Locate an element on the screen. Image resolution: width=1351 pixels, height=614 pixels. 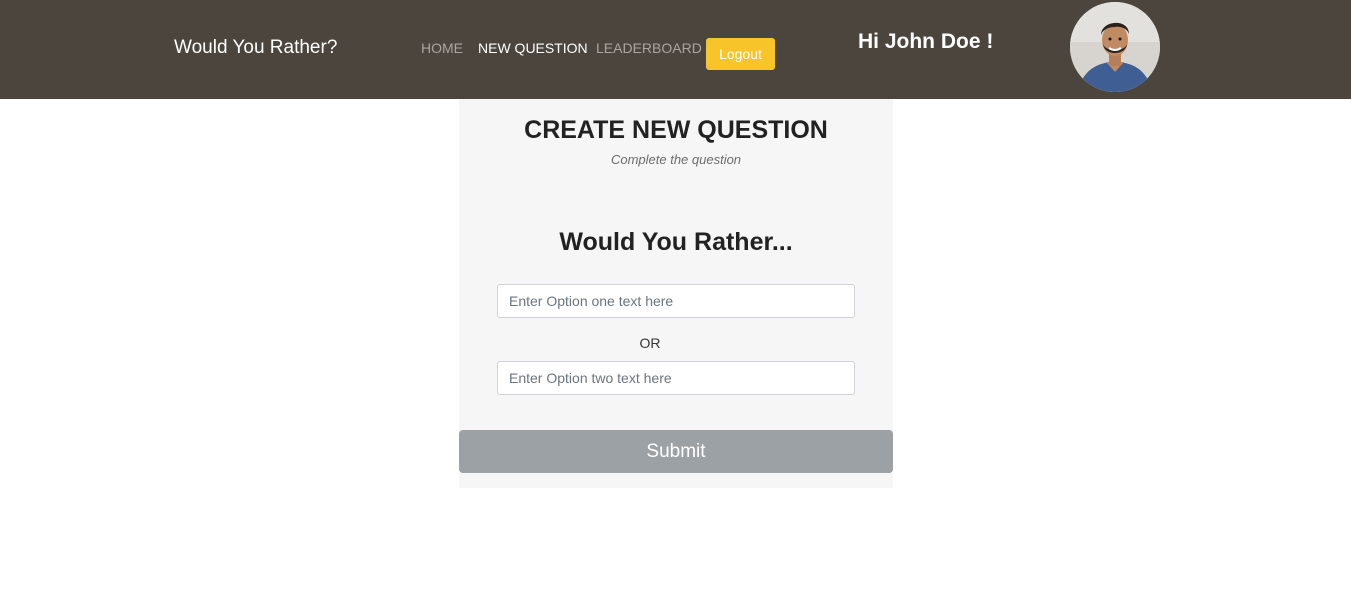
user-avatar-icon is located at coordinates (1115, 47).